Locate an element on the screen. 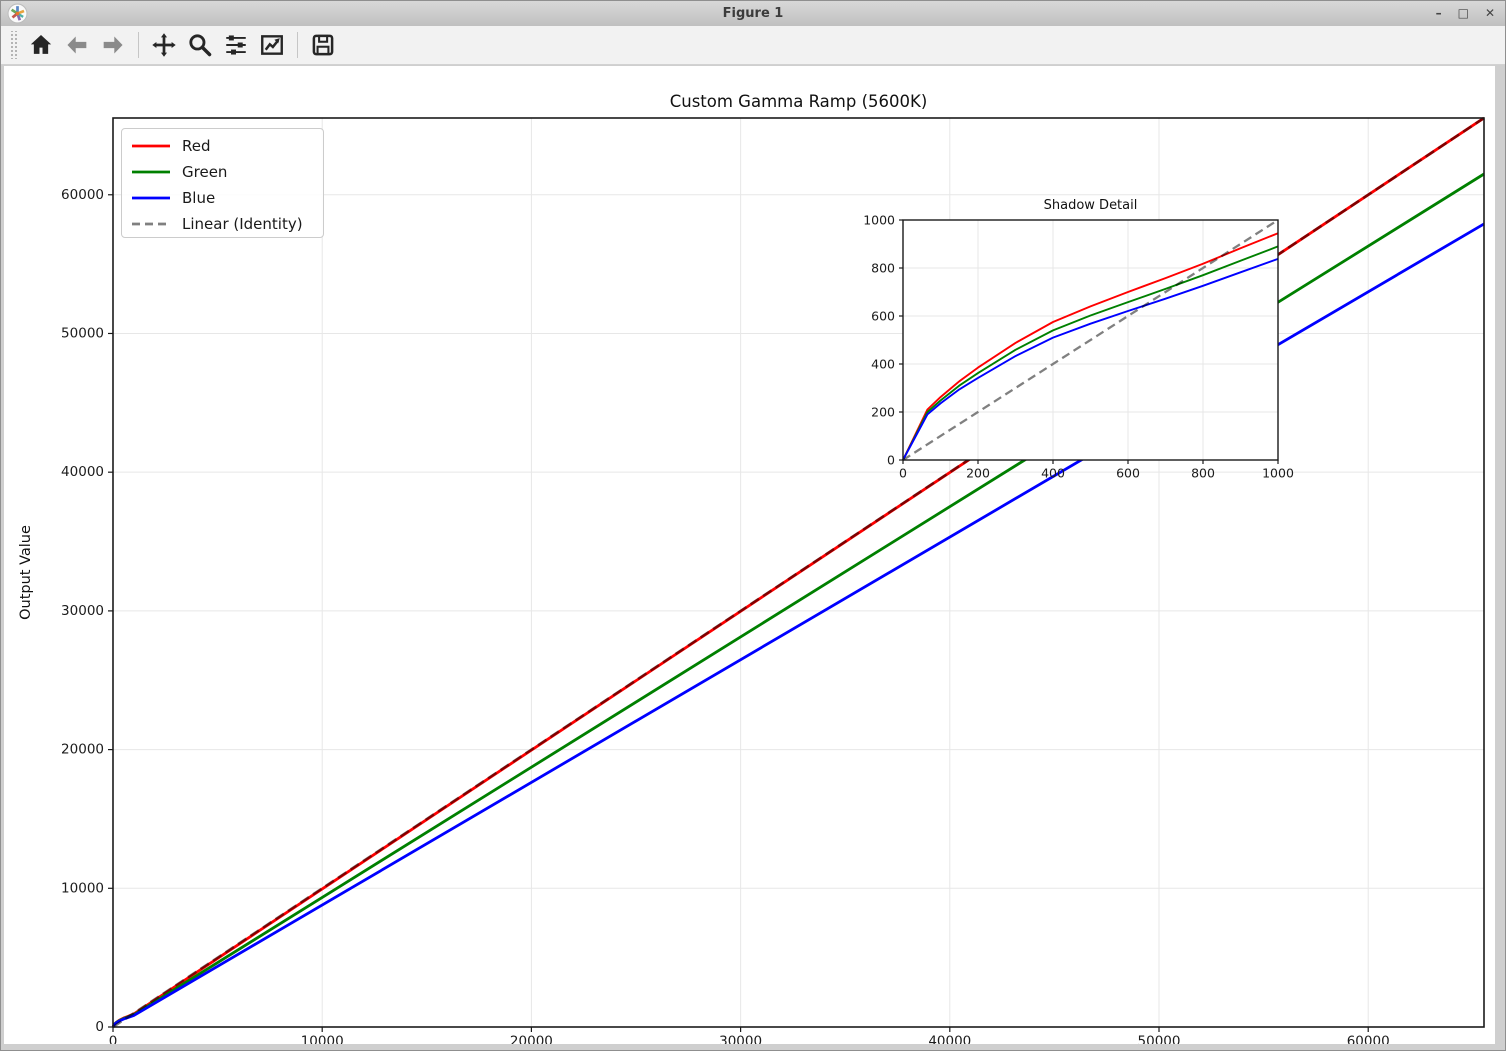 The image size is (1506, 1051). floppy-disk-icon is located at coordinates (323, 45).